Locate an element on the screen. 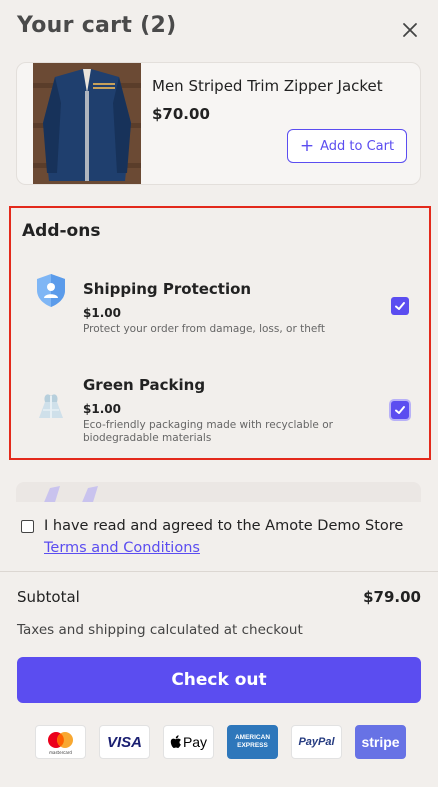 The height and width of the screenshot is (787, 438). terms-checkbox is located at coordinates (27, 526).